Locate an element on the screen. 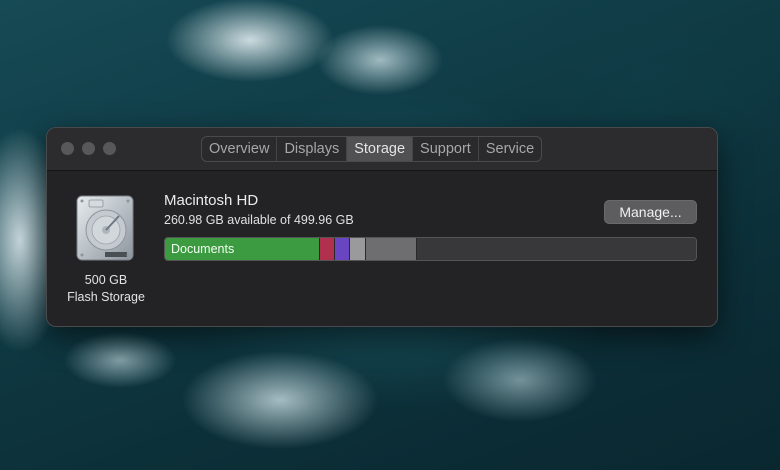 This screenshot has height=470, width=780. disk-name: Macintosh HD is located at coordinates (211, 200).